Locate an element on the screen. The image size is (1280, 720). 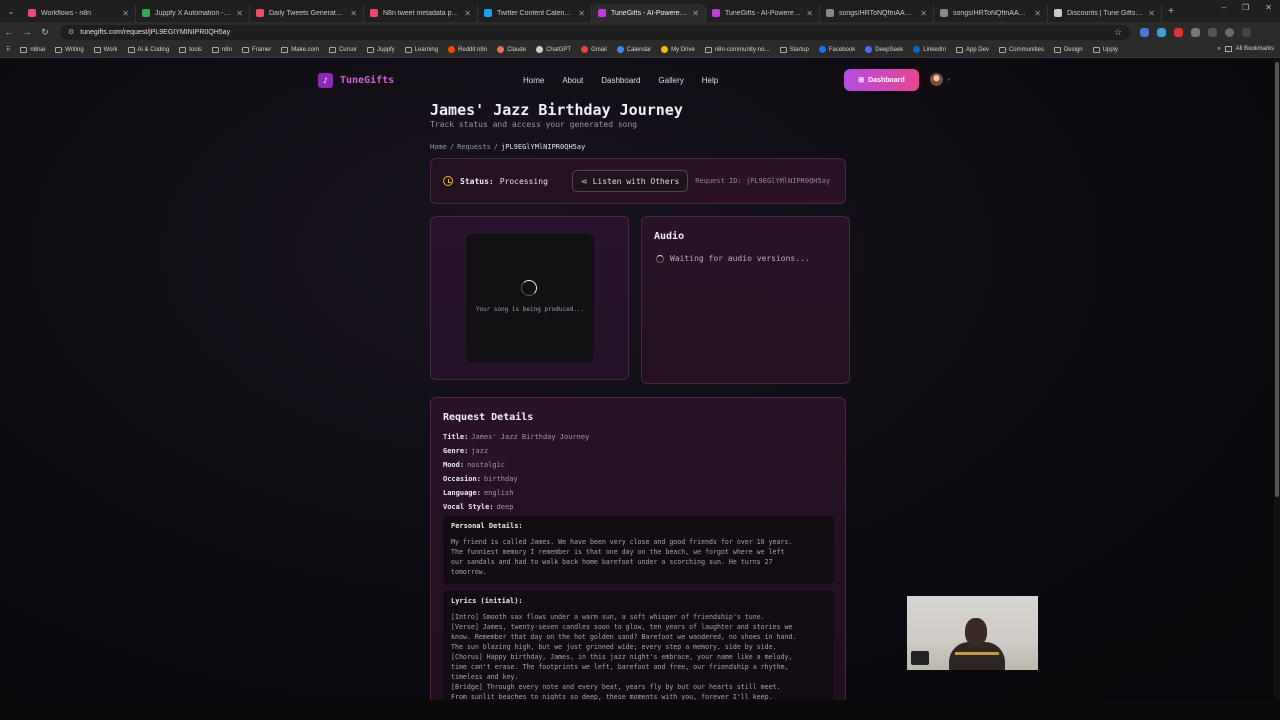
tab-title: Twitter Content Calendar Sy is located at coordinates (535, 13).